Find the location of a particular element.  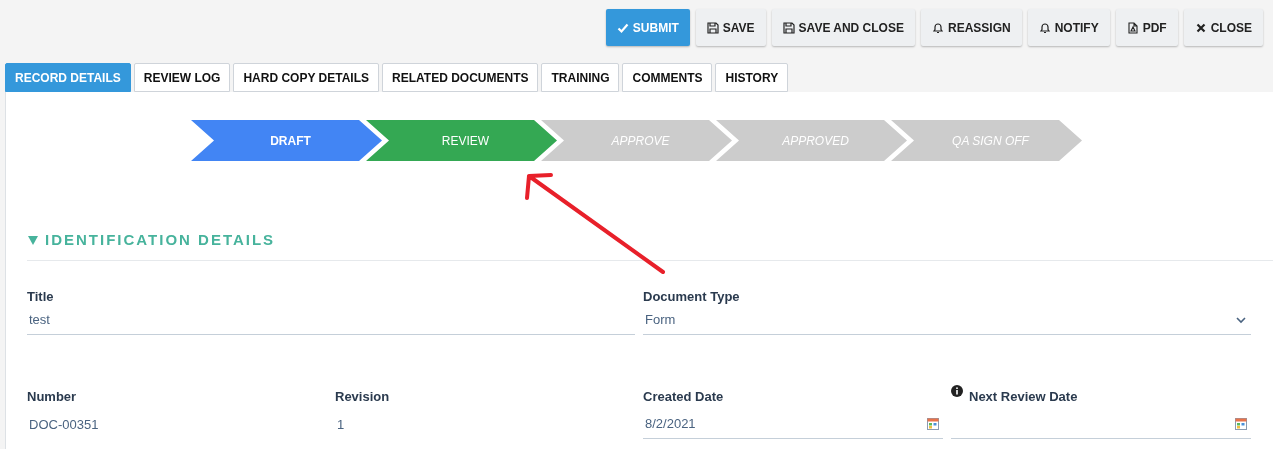

tab: HISTORY is located at coordinates (752, 77).